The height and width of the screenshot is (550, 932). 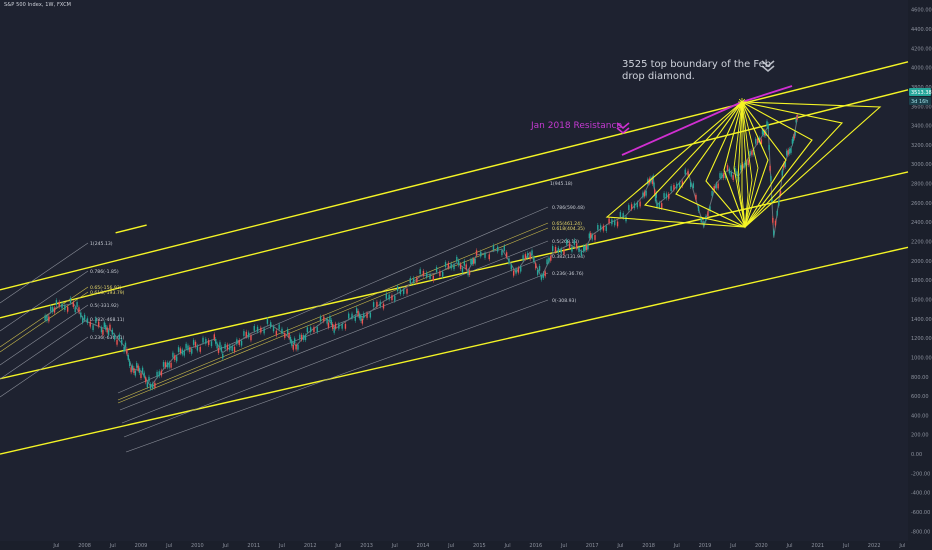 What do you see at coordinates (535, 546) in the screenshot?
I see `x-tick-label: 2016` at bounding box center [535, 546].